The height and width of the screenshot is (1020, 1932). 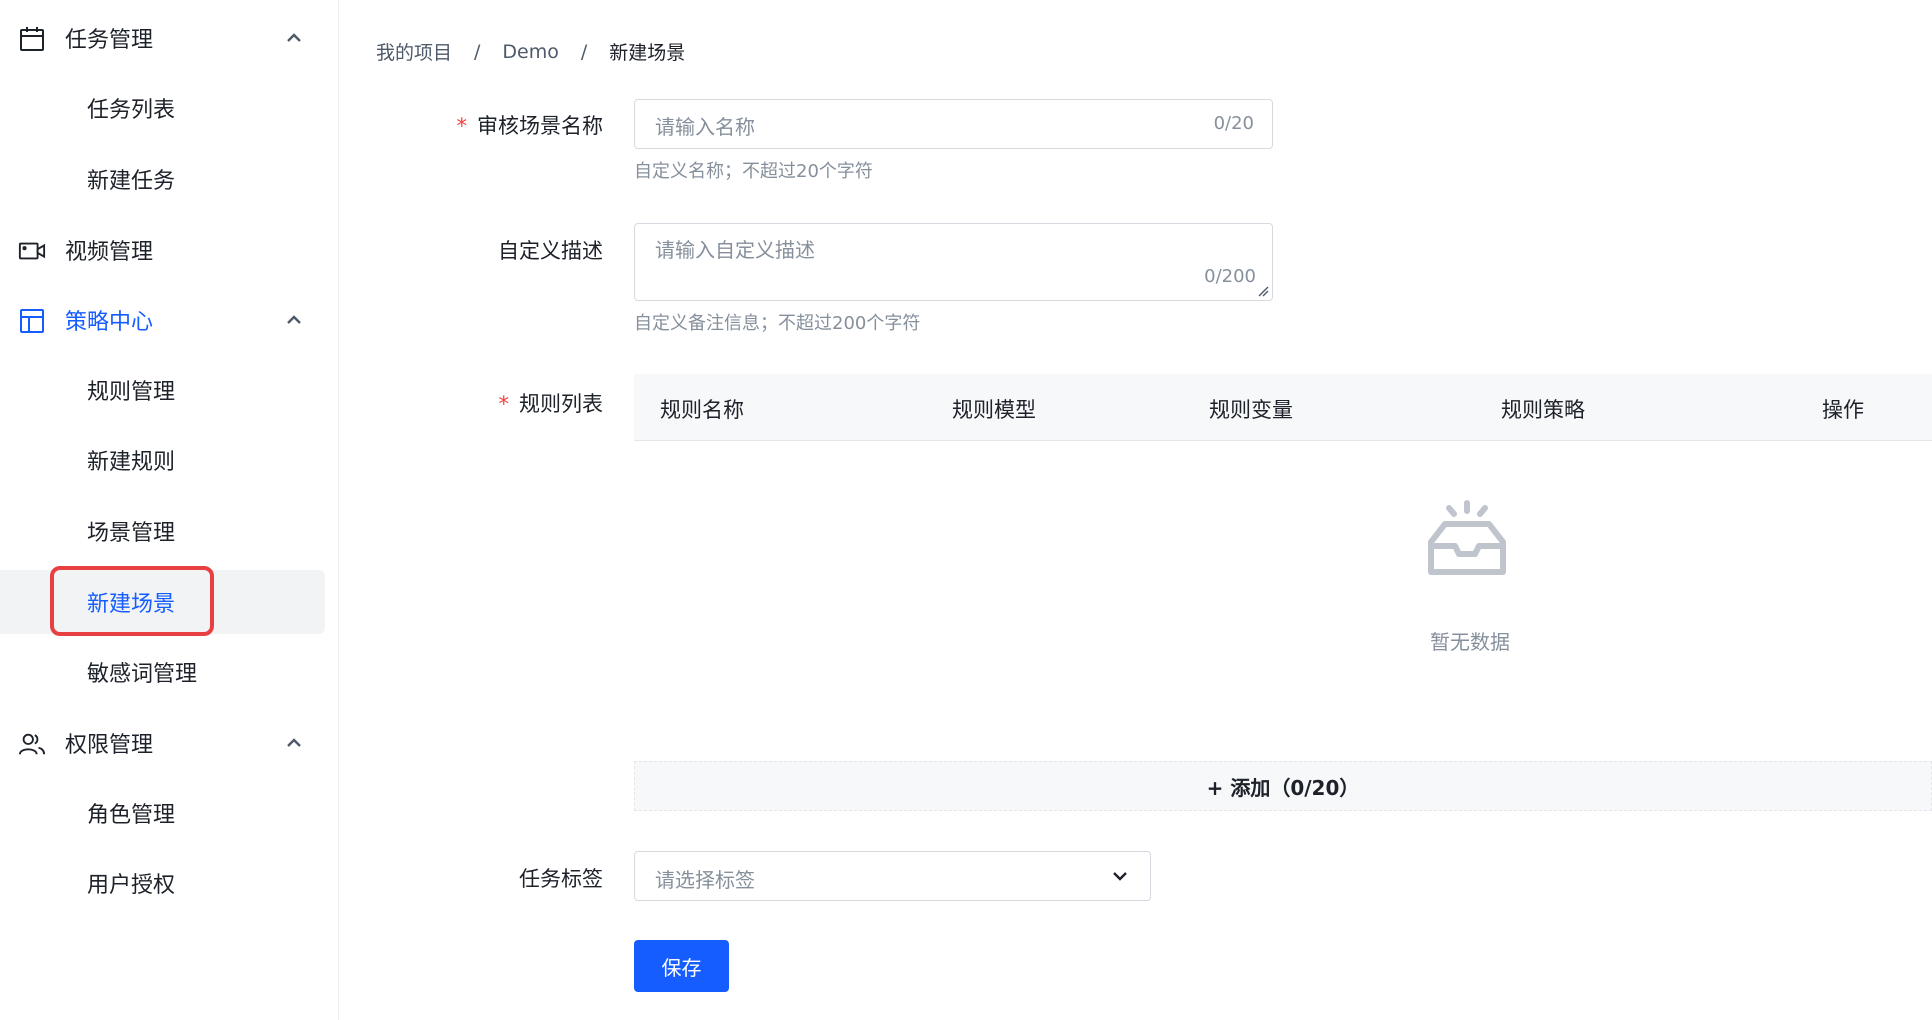 I want to click on sidebar-item-task-list: 任务列表, so click(x=169, y=108).